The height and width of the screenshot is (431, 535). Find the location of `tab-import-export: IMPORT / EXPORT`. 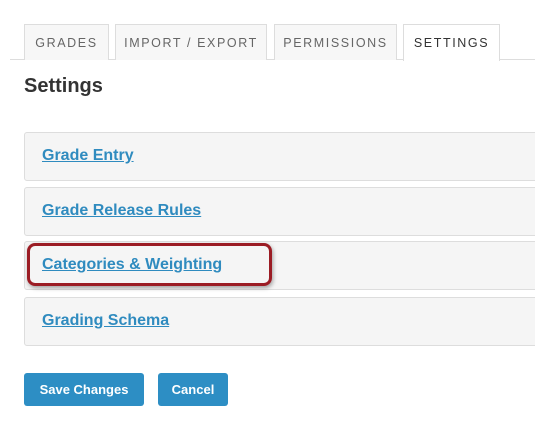

tab-import-export: IMPORT / EXPORT is located at coordinates (191, 42).